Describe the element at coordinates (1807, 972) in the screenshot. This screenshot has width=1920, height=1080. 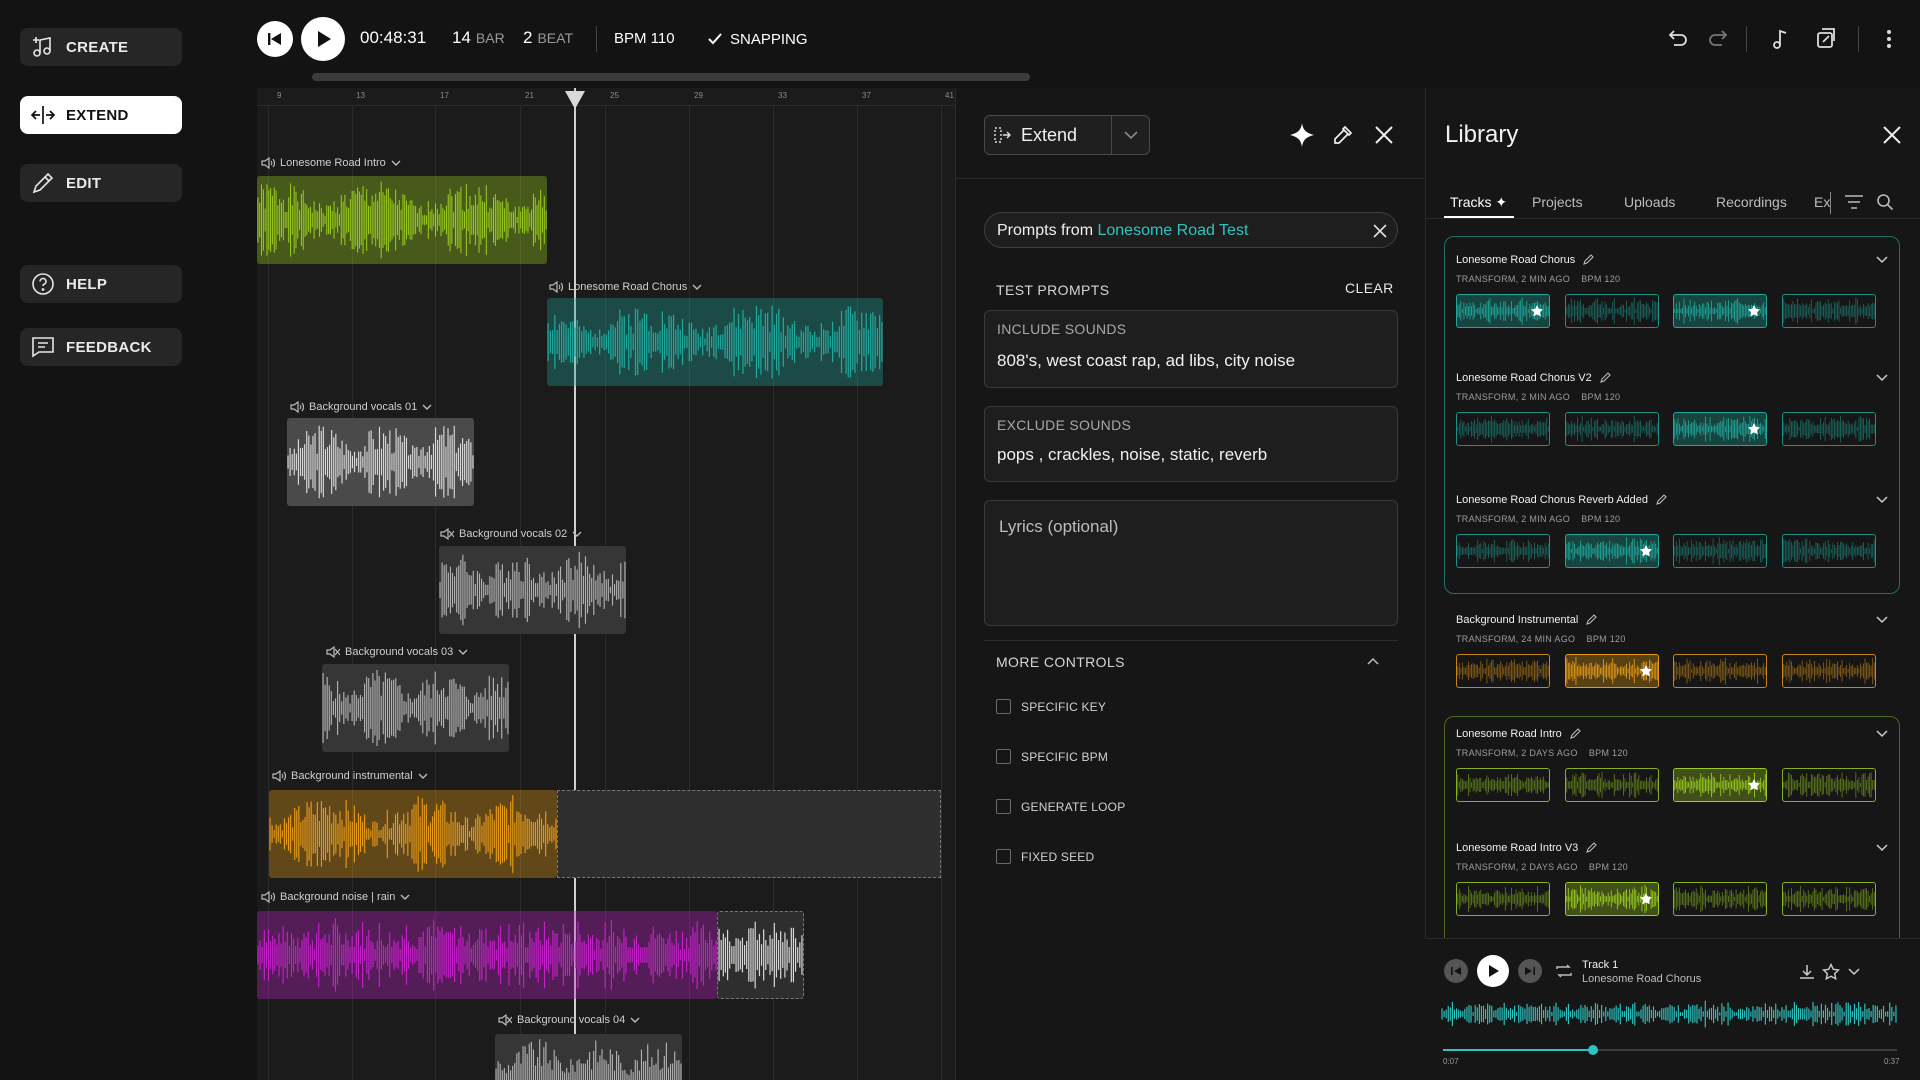
I see `download-icon` at that location.